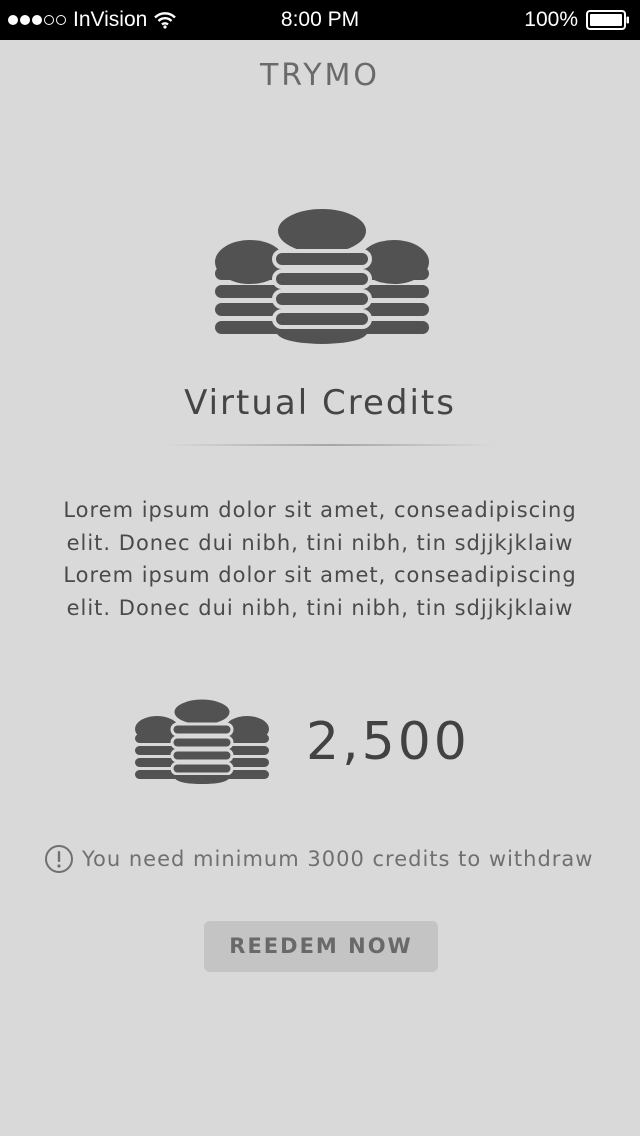 The image size is (640, 1136). I want to click on app-title: TRYMO, so click(320, 75).